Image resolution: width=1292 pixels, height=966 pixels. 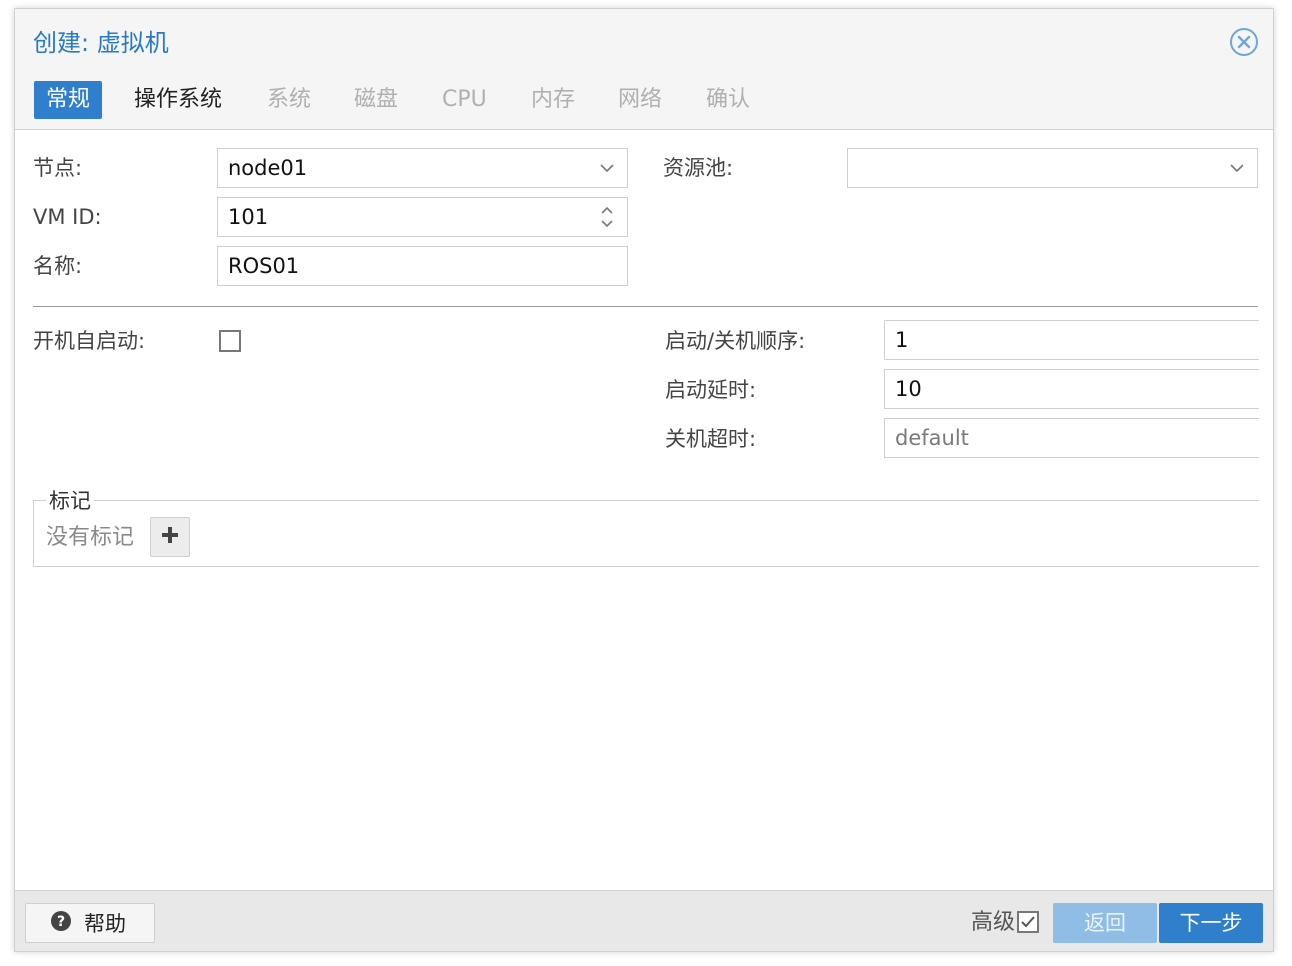 What do you see at coordinates (902, 340) in the screenshot?
I see `order-value: 1` at bounding box center [902, 340].